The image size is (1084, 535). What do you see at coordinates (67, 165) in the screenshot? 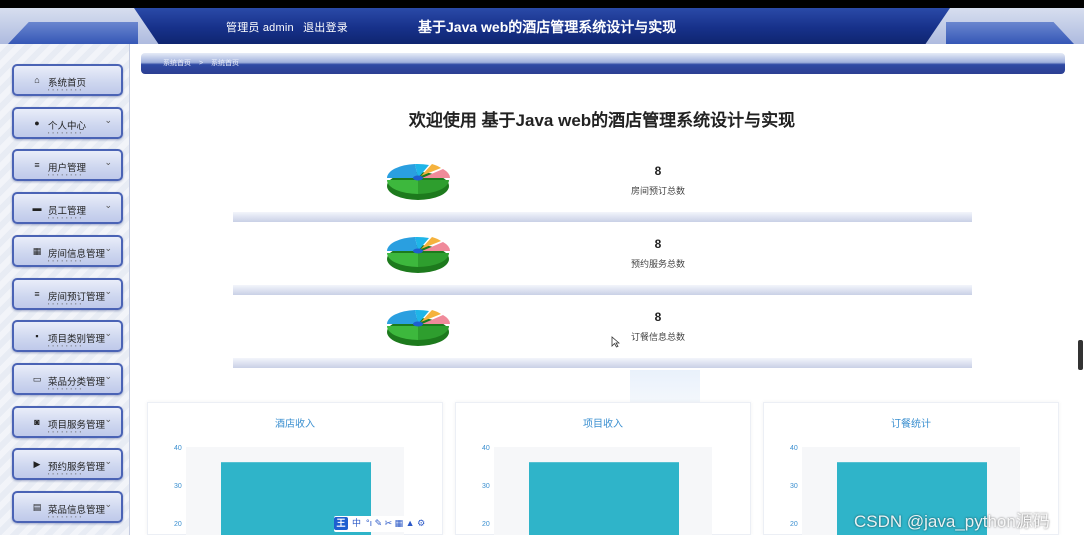
I see `sidebar-item-3: ≡ 用户管理 ▪ ▪ ▪ ▪ ▪ ▪ ▪ ▪ ⌄` at bounding box center [67, 165].